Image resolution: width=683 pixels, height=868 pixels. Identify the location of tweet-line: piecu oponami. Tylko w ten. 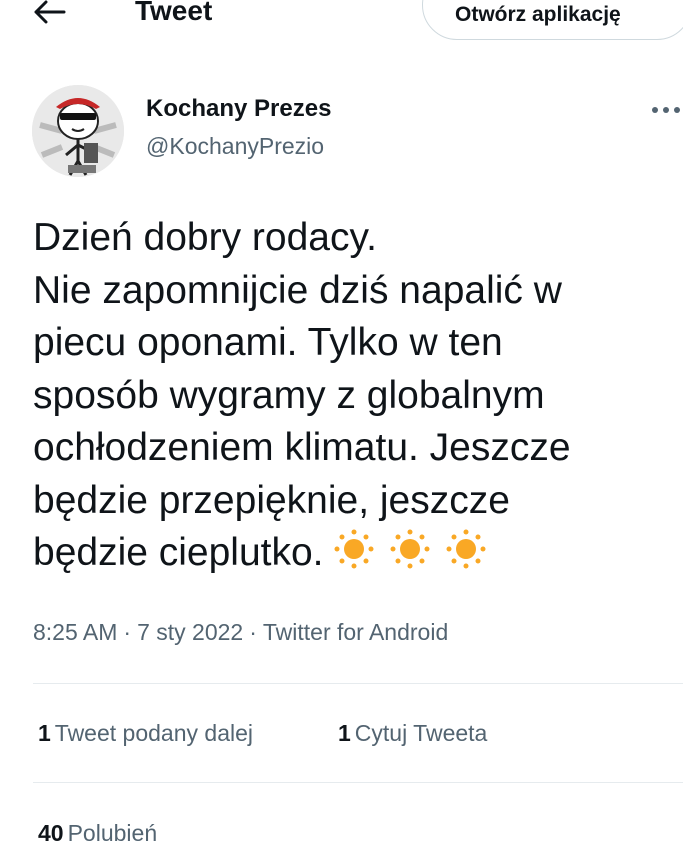
(268, 342).